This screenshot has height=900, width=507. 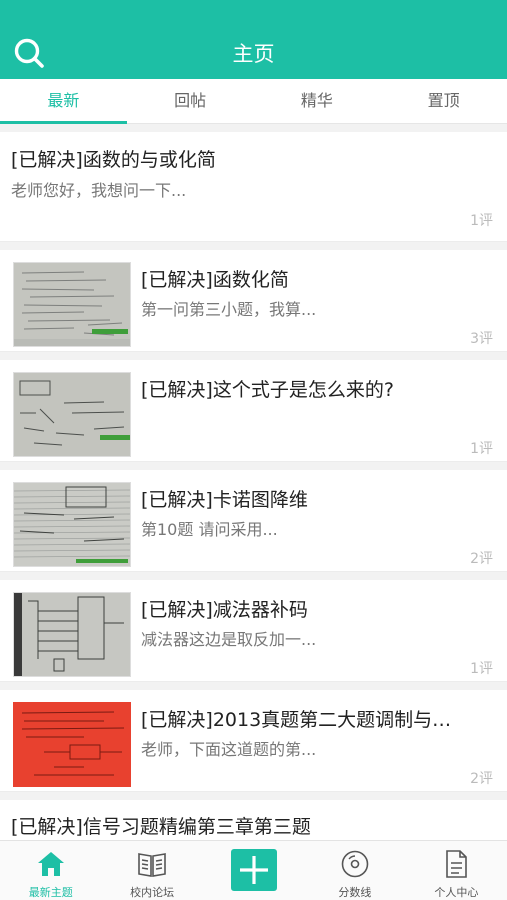 I want to click on book-icon, so click(x=152, y=865).